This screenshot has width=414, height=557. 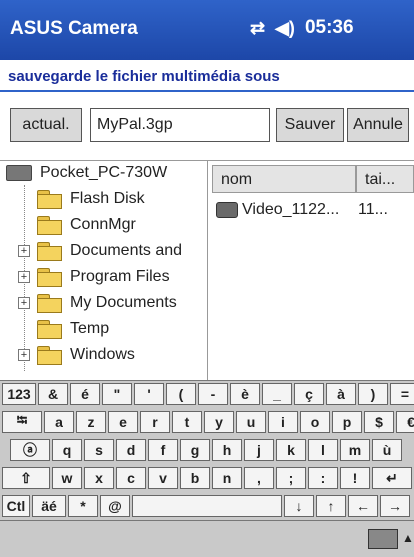 I want to click on key: v, so click(x=163, y=478).